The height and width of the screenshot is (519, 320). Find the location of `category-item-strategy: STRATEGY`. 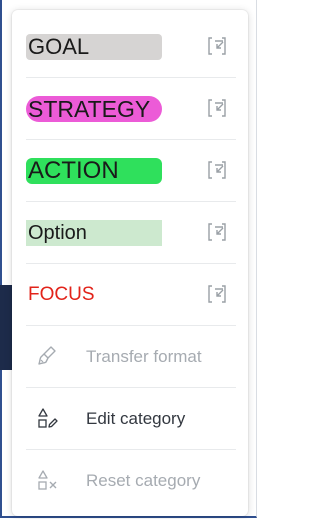

category-item-strategy: STRATEGY is located at coordinates (131, 109).